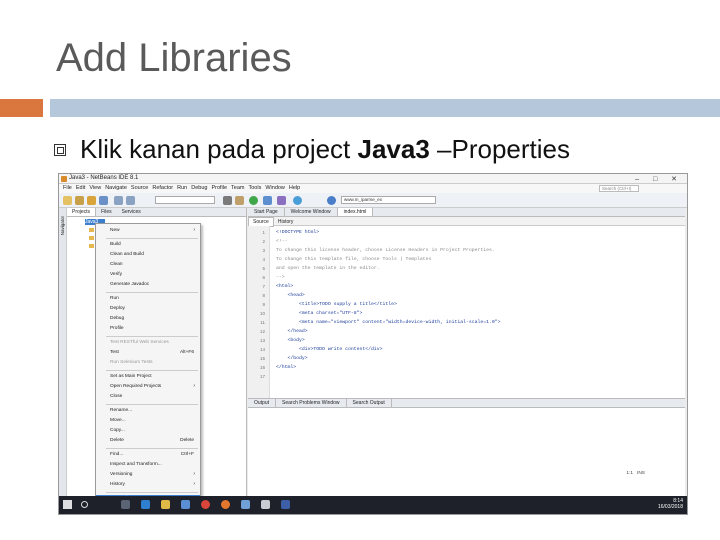  Describe the element at coordinates (91, 200) in the screenshot. I see `open-project-icon` at that location.